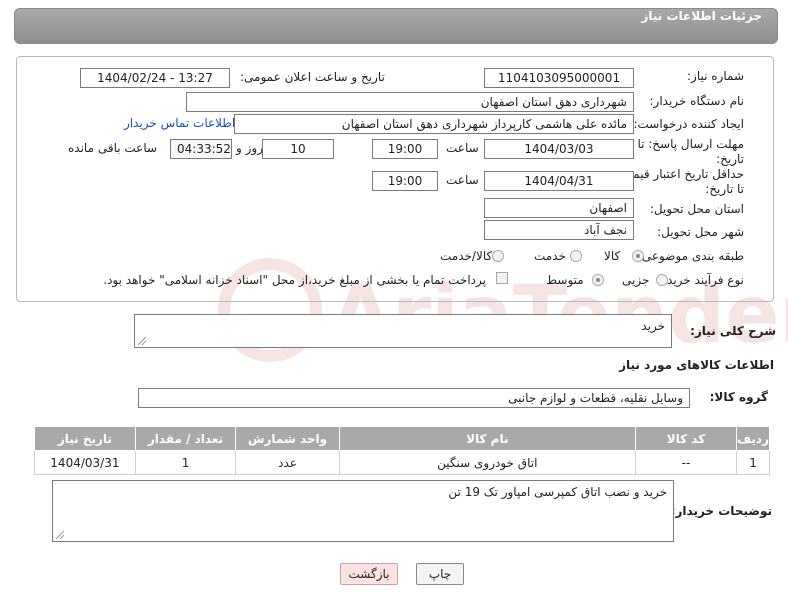 Image resolution: width=788 pixels, height=598 pixels. I want to click on header-item-code: کد کالا, so click(686, 438).